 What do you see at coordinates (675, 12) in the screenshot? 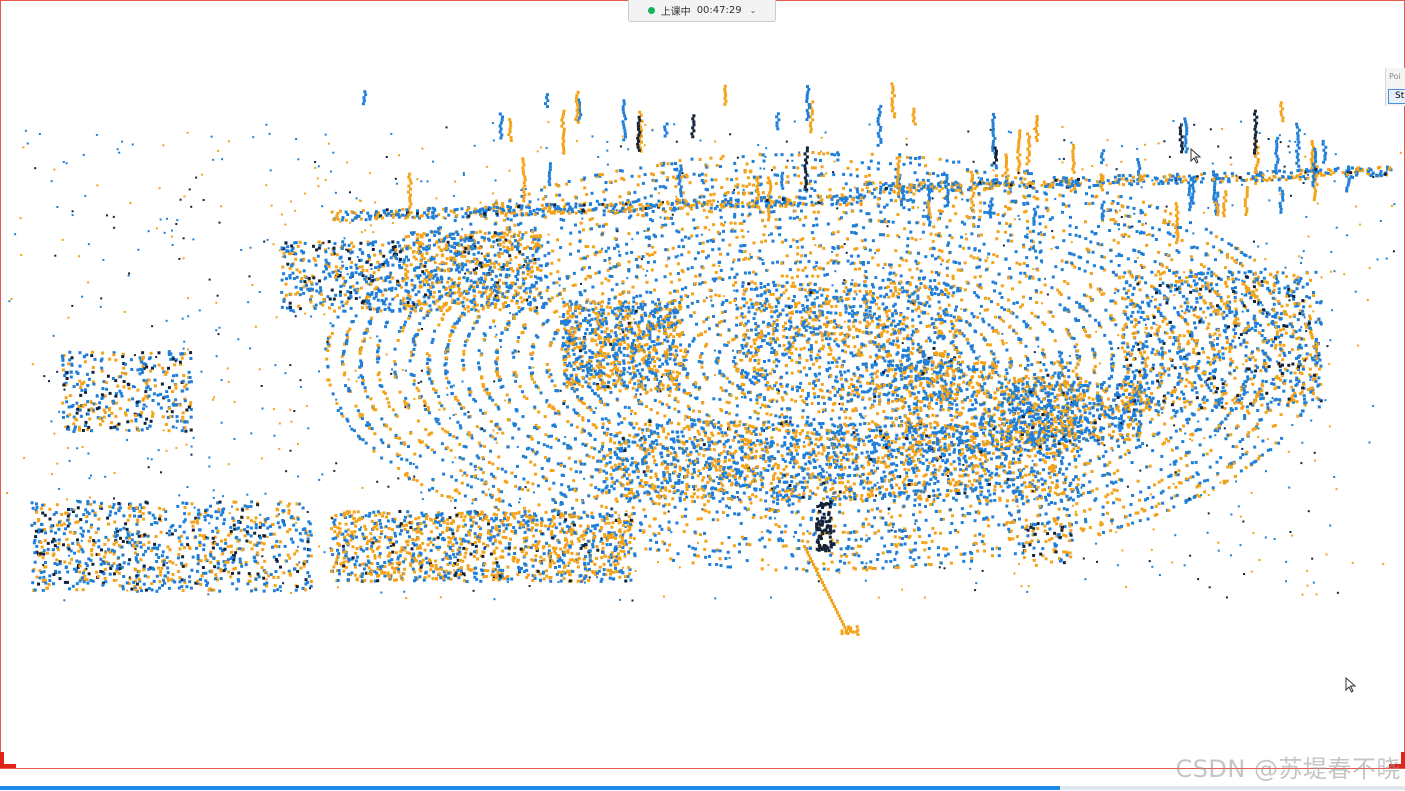
I see `status-label: 上课中` at bounding box center [675, 12].